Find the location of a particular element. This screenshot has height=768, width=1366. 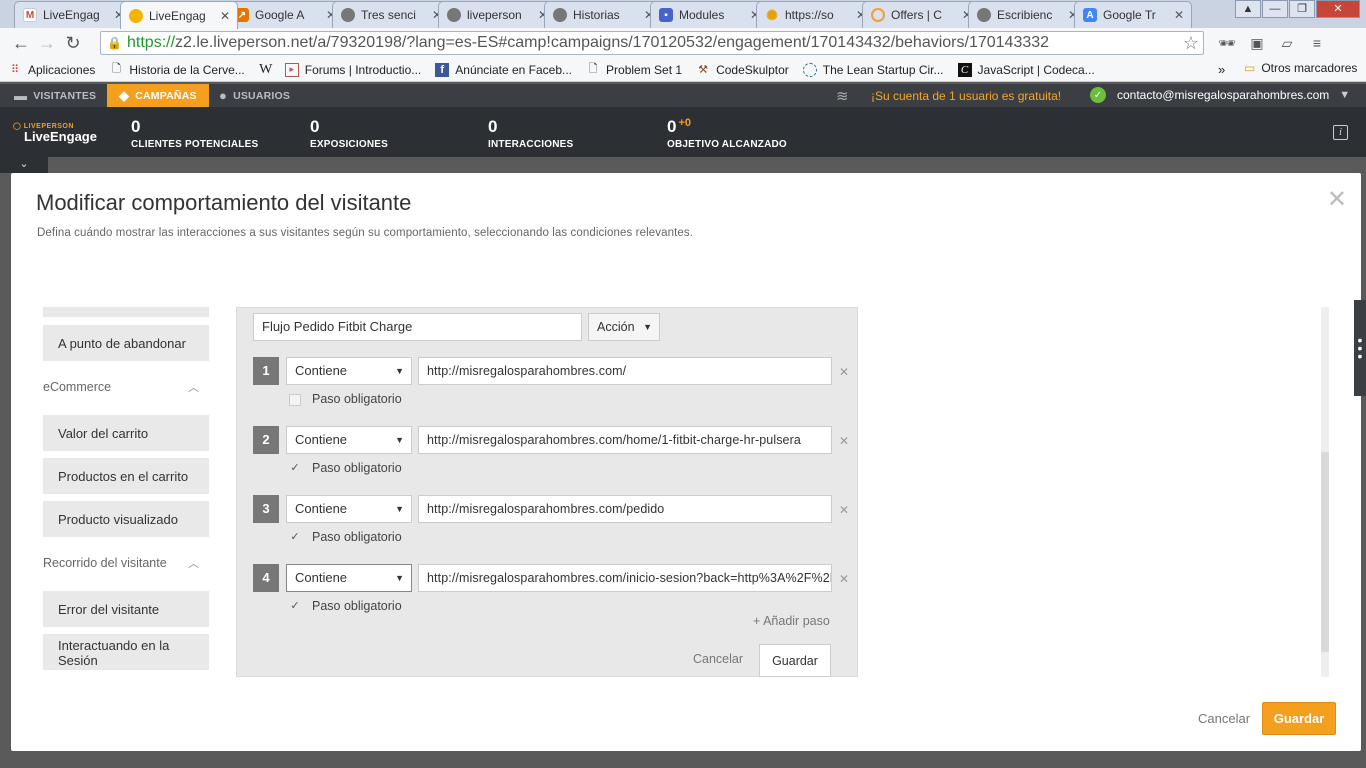

modal-scrollbar is located at coordinates (1325, 492).